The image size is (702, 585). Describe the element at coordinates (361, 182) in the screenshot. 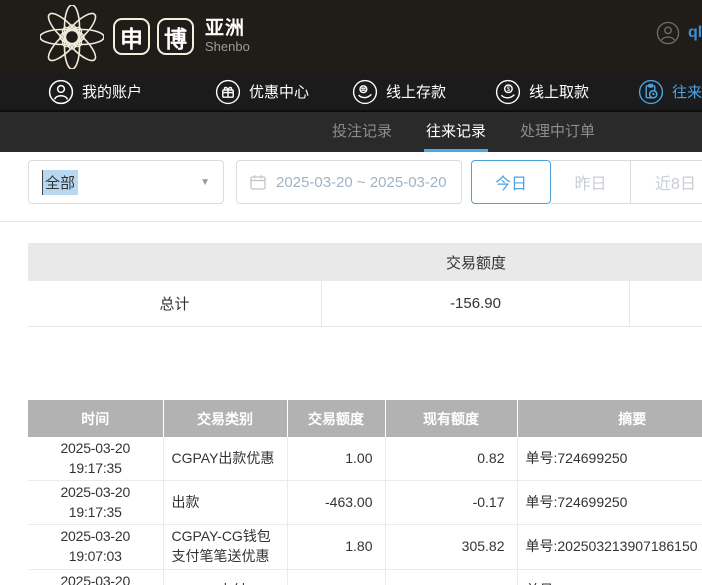

I see `date-range-value: 2025-03-20 ~ 2025-03-20` at that location.